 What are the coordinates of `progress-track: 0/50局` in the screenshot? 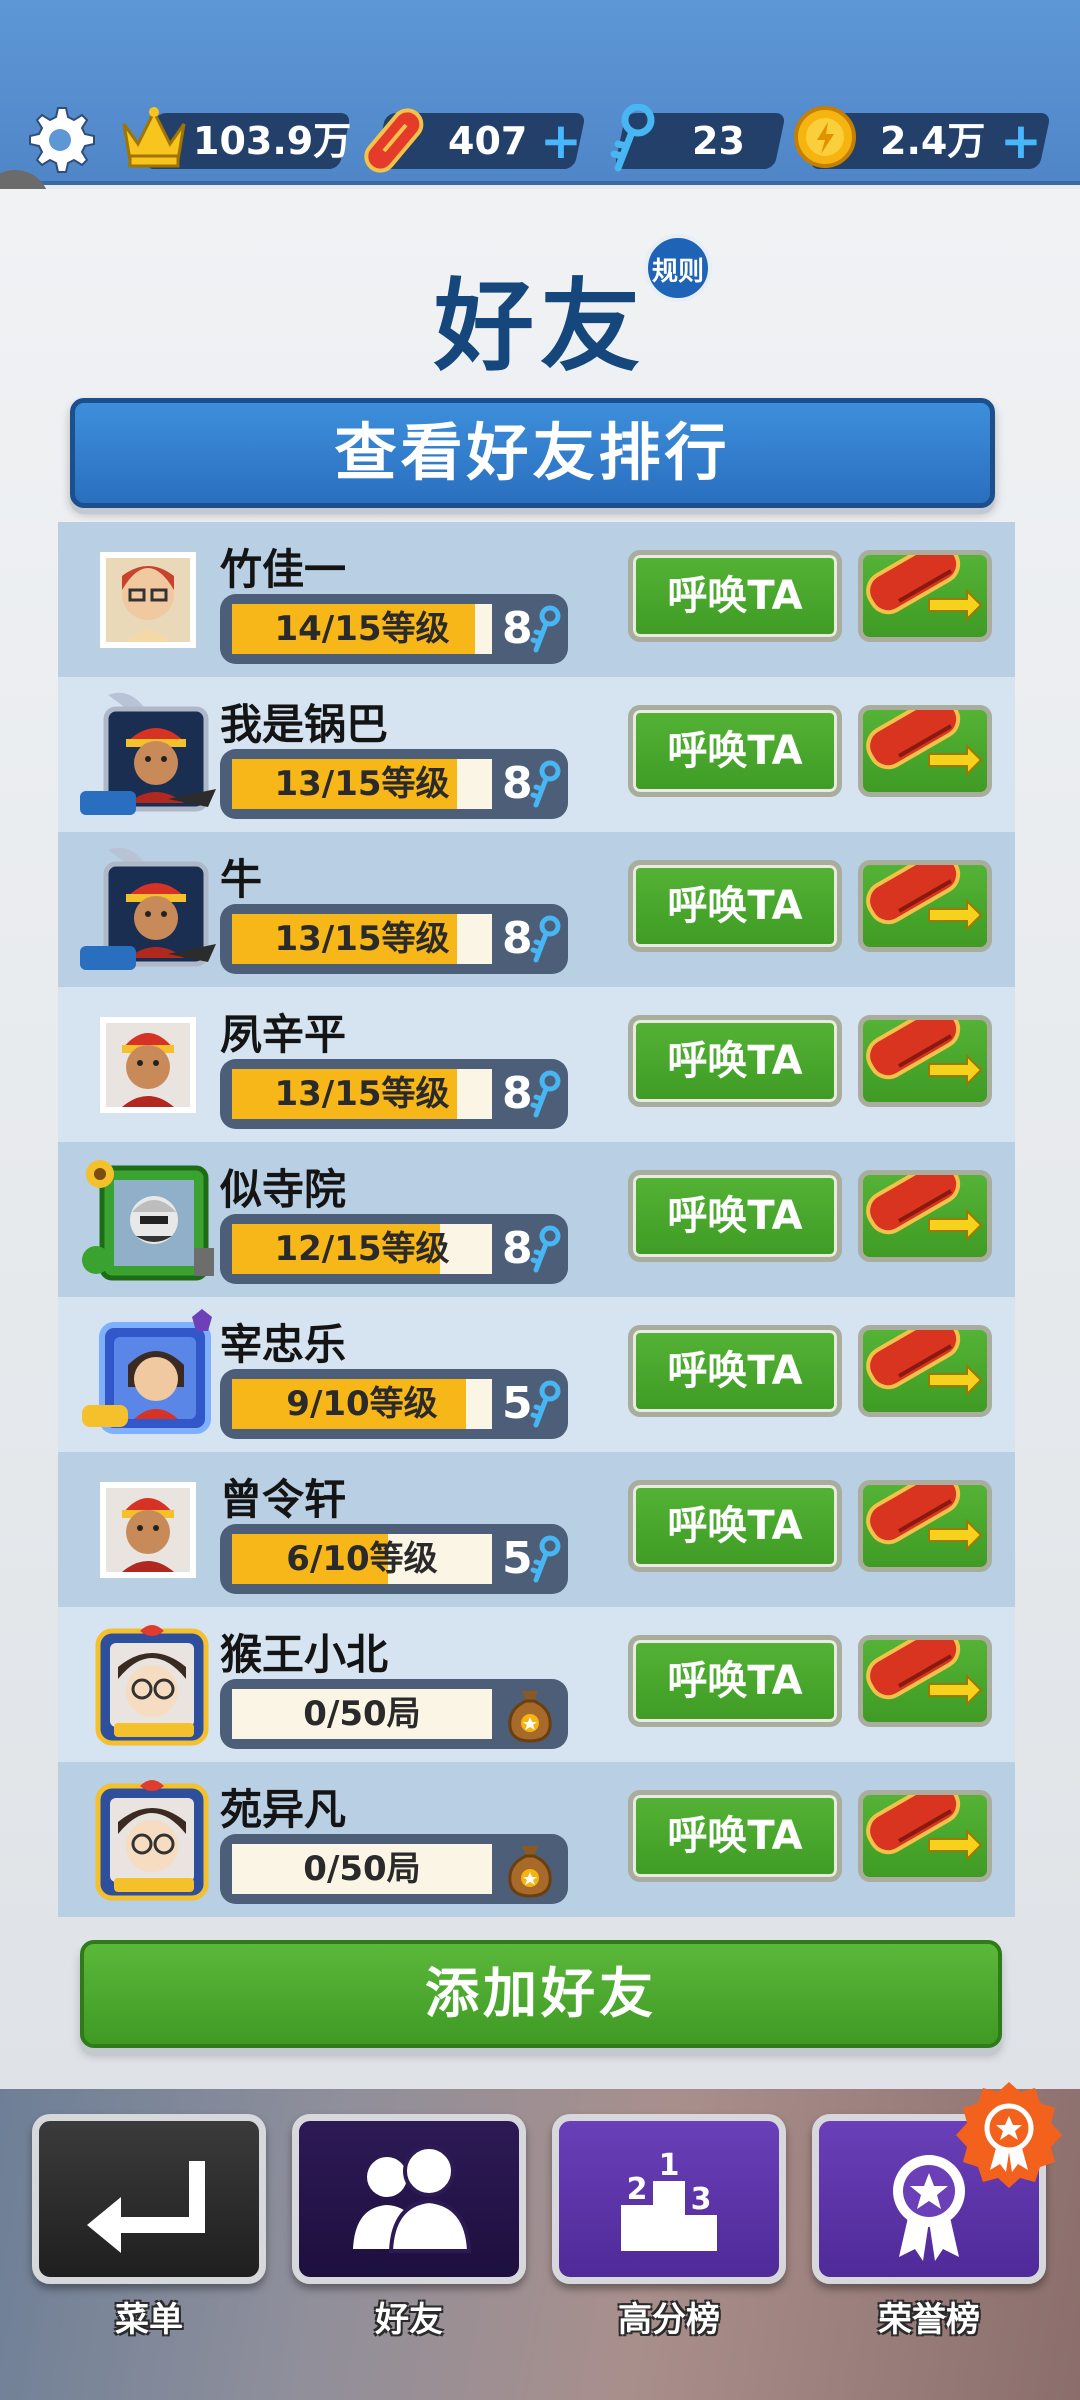 It's located at (362, 1714).